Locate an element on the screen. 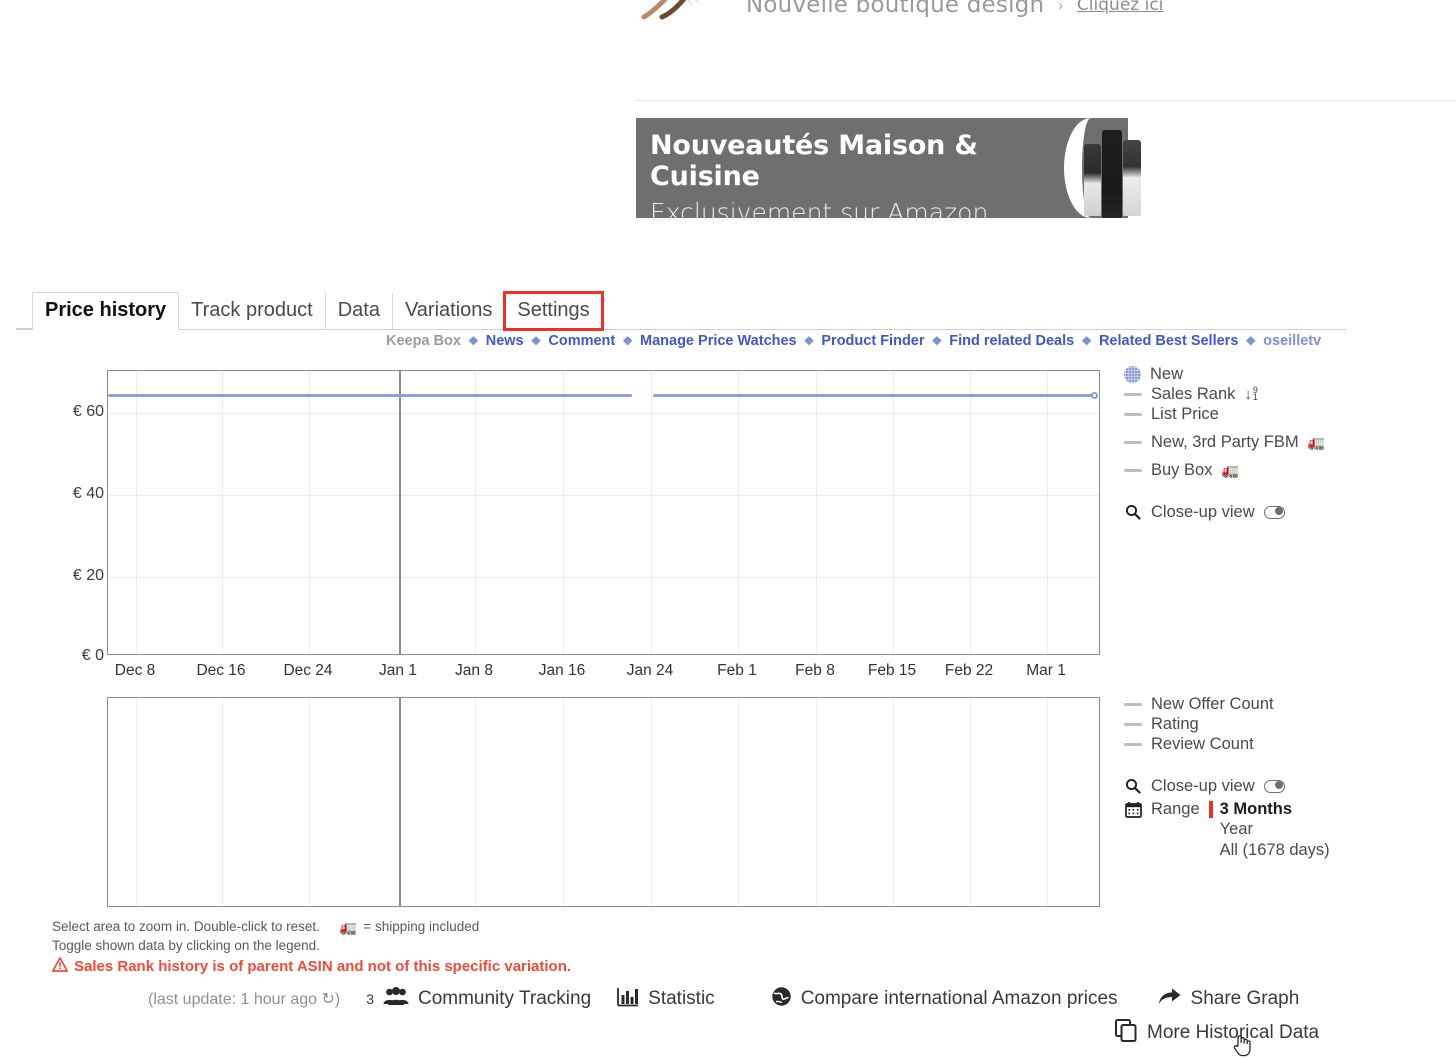 This screenshot has width=1456, height=1059. legend-item-list-price: List Price is located at coordinates (1289, 414).